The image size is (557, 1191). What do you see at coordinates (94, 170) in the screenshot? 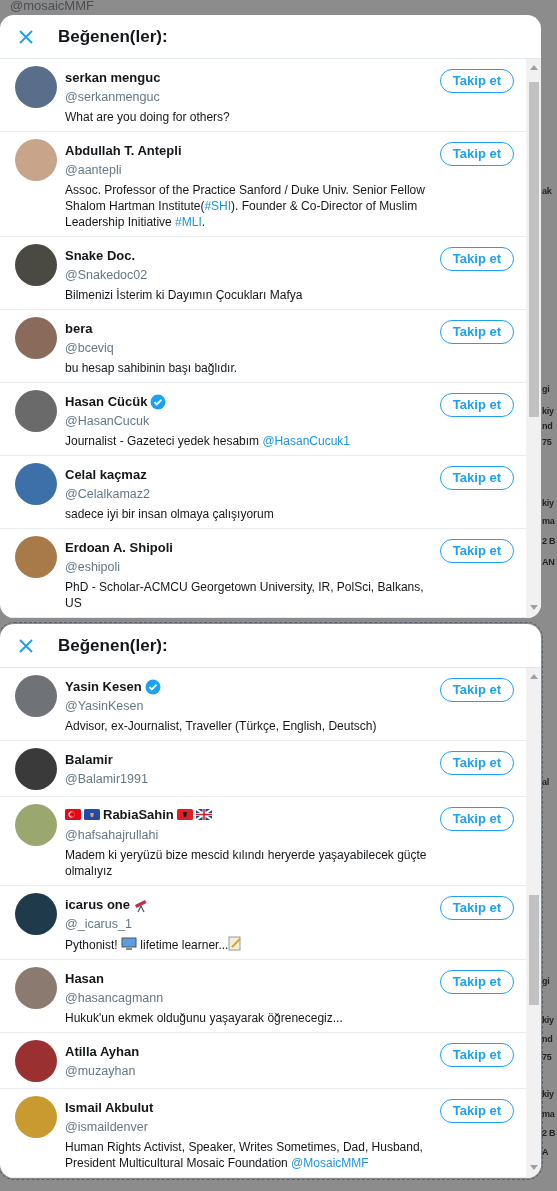
I see `user-handle: @aantepli` at bounding box center [94, 170].